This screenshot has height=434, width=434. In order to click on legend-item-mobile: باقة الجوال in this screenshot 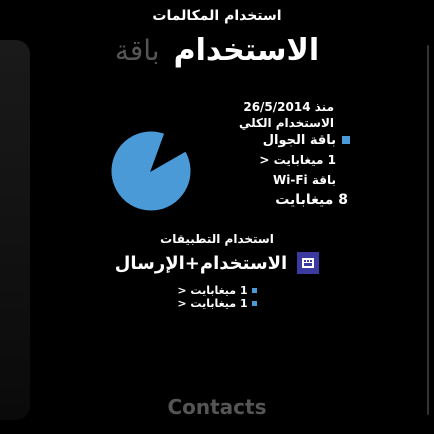, I will do `click(270, 140)`.